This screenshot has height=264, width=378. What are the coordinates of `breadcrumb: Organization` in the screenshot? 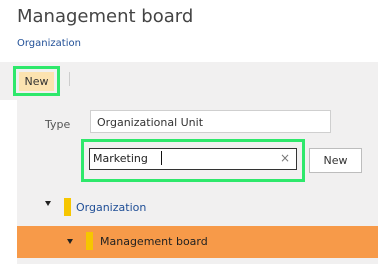 It's located at (49, 43).